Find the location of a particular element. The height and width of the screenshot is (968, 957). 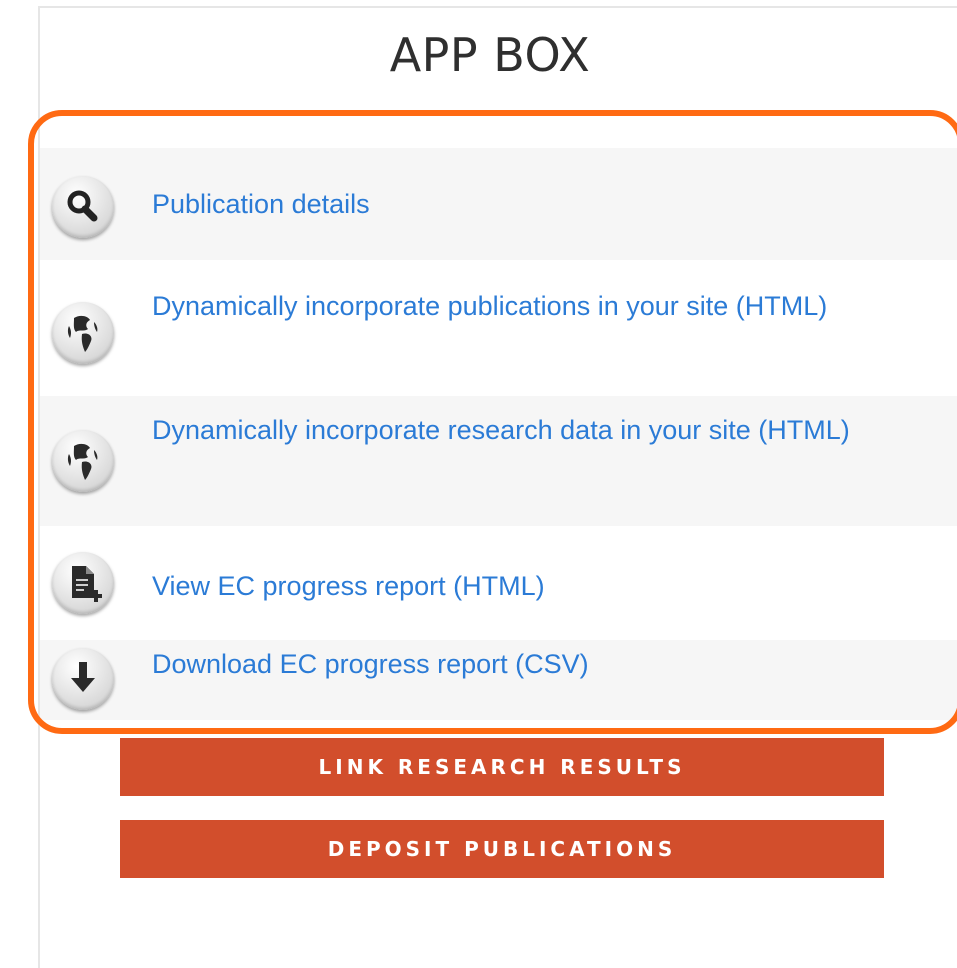

deposit-publications-button: DEPOSIT PUBLICATIONS is located at coordinates (502, 849).